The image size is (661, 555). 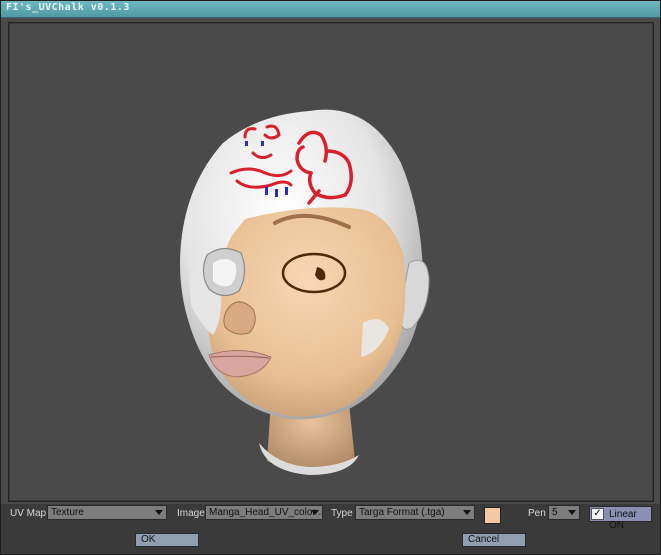 What do you see at coordinates (68, 7) in the screenshot?
I see `window-title: FI's_UVChalk v0.1.3` at bounding box center [68, 7].